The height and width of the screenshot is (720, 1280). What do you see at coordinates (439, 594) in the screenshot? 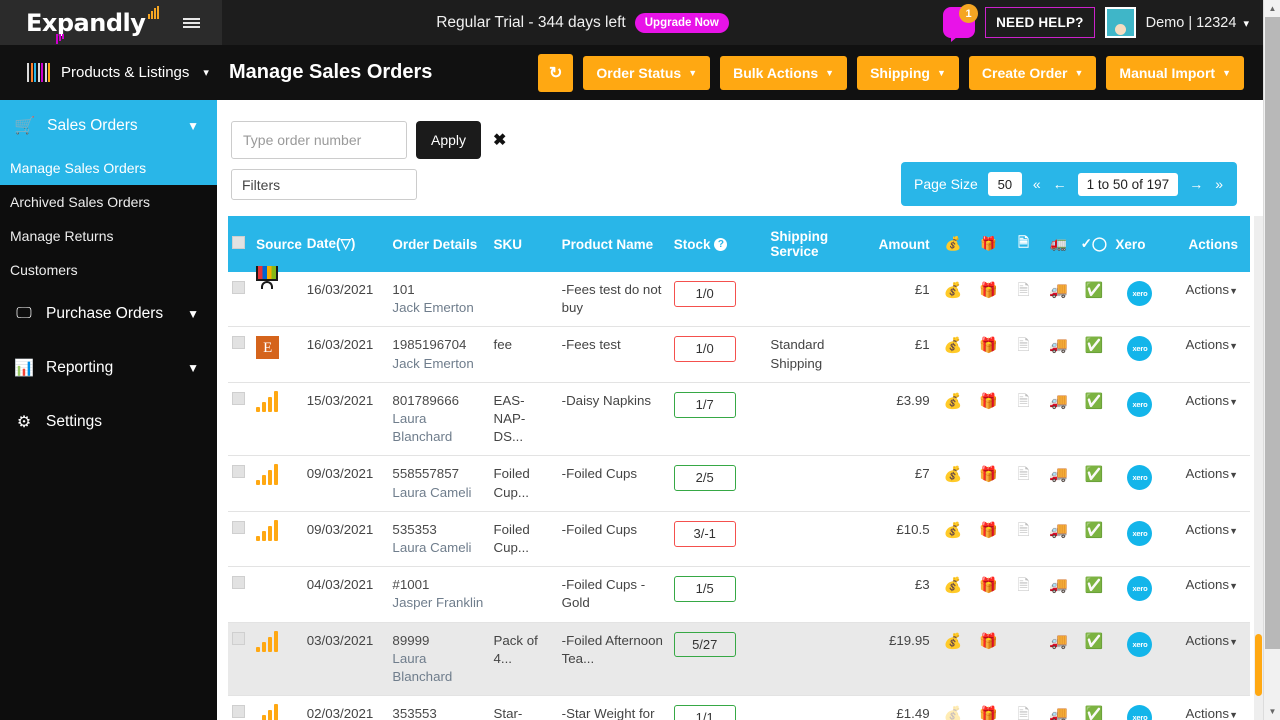
I see `order-details-cell: #1001 Jasper Franklin` at bounding box center [439, 594].